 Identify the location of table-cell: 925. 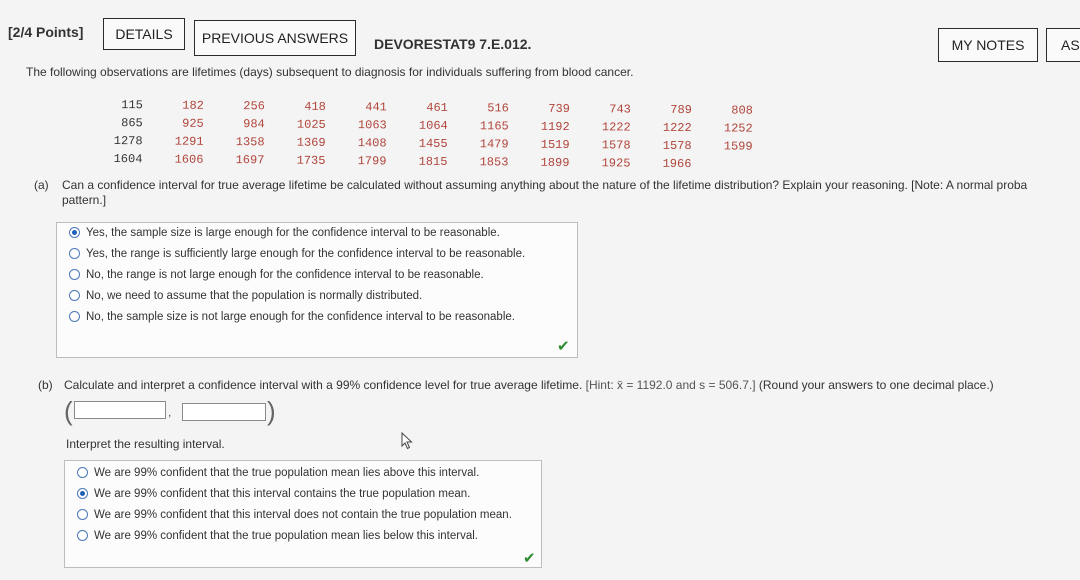
(193, 123).